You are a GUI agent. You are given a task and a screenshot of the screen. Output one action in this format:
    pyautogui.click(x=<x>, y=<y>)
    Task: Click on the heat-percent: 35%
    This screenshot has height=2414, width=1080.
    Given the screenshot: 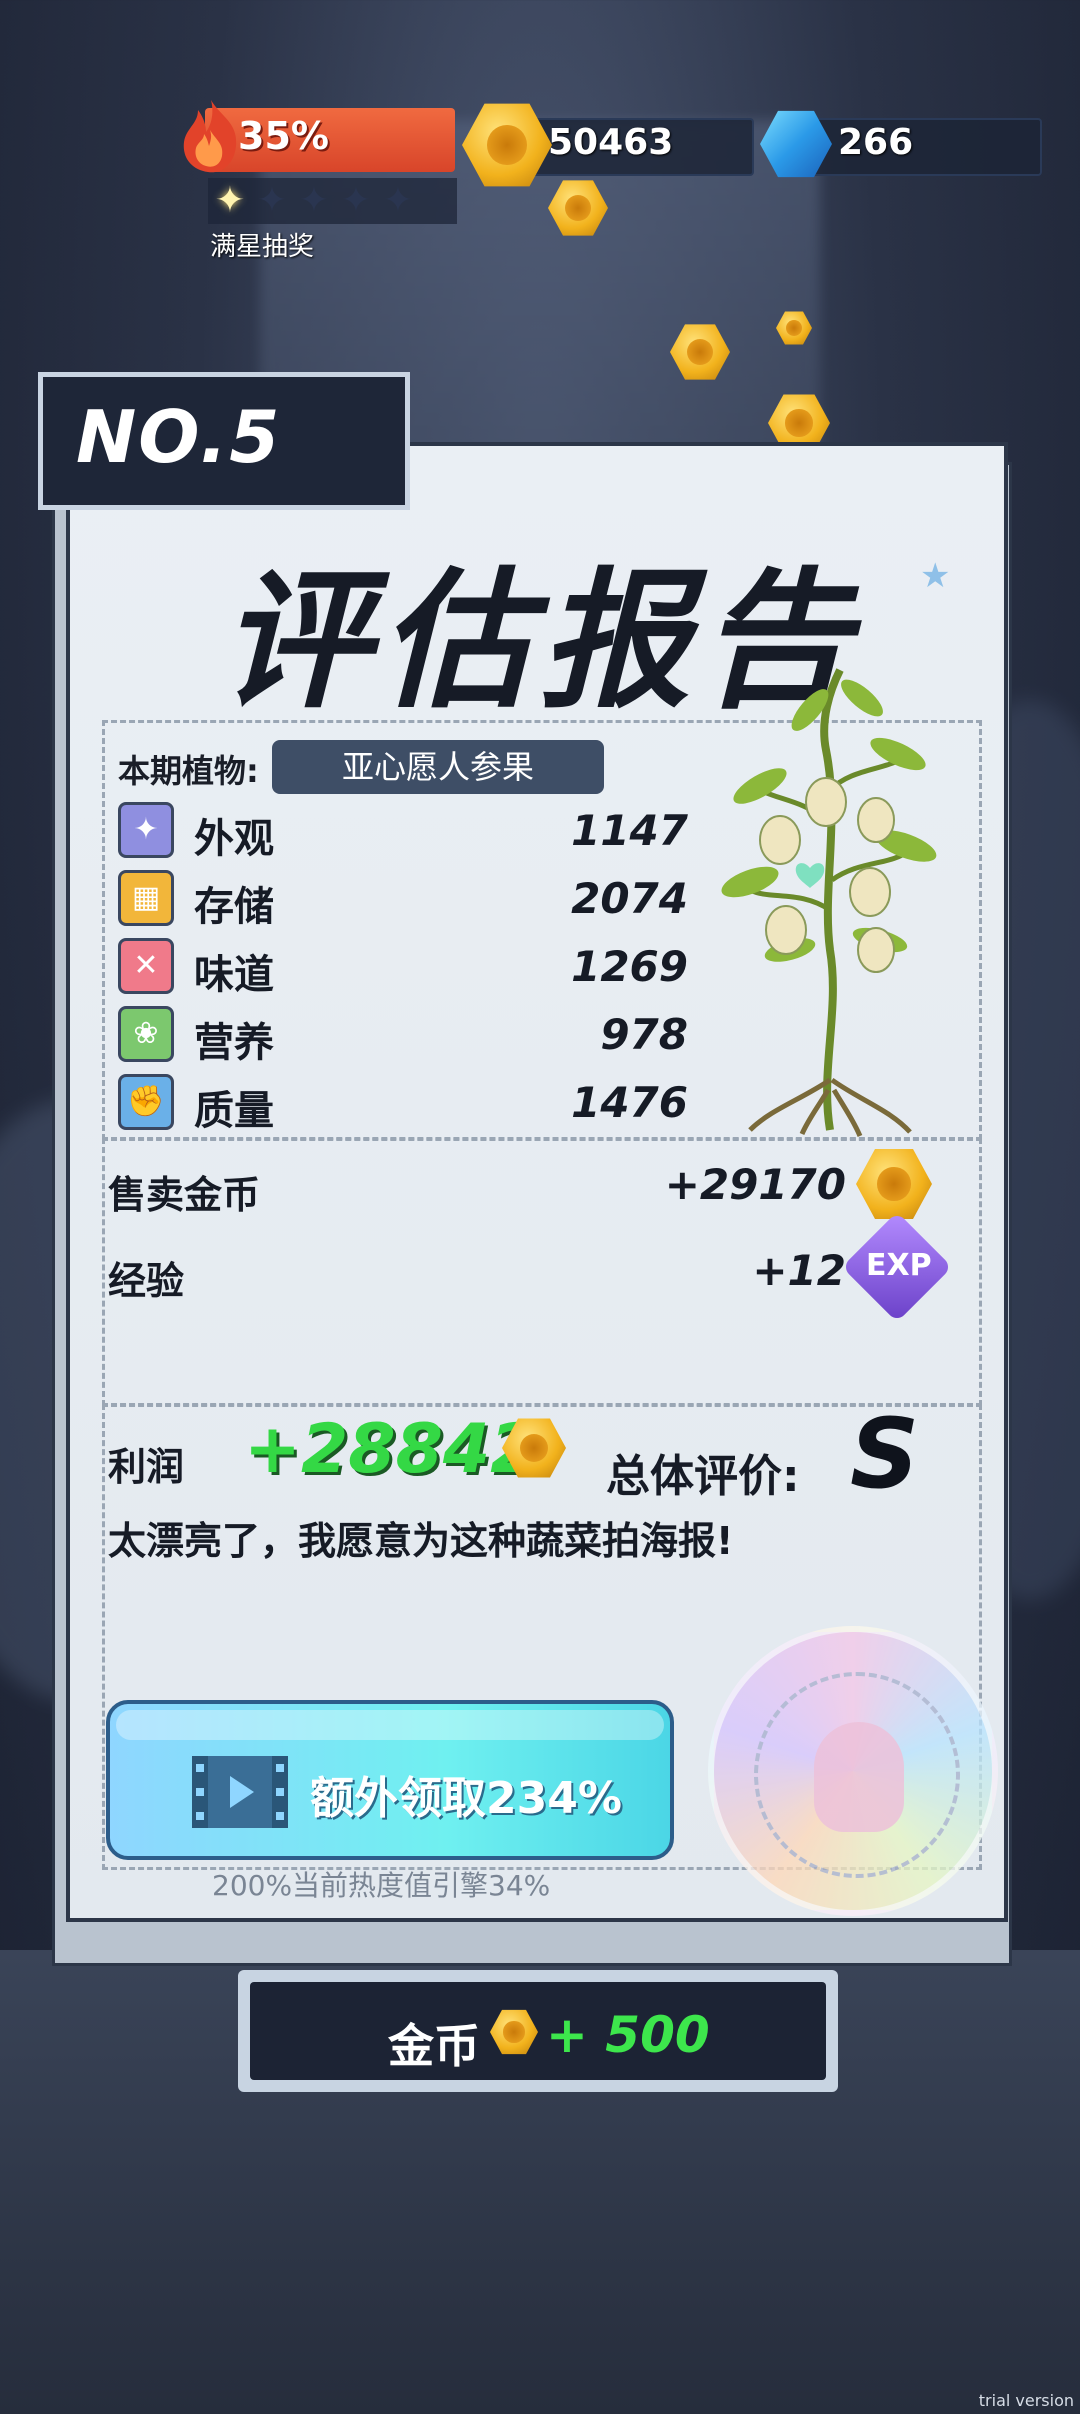 What is the action you would take?
    pyautogui.click(x=283, y=136)
    